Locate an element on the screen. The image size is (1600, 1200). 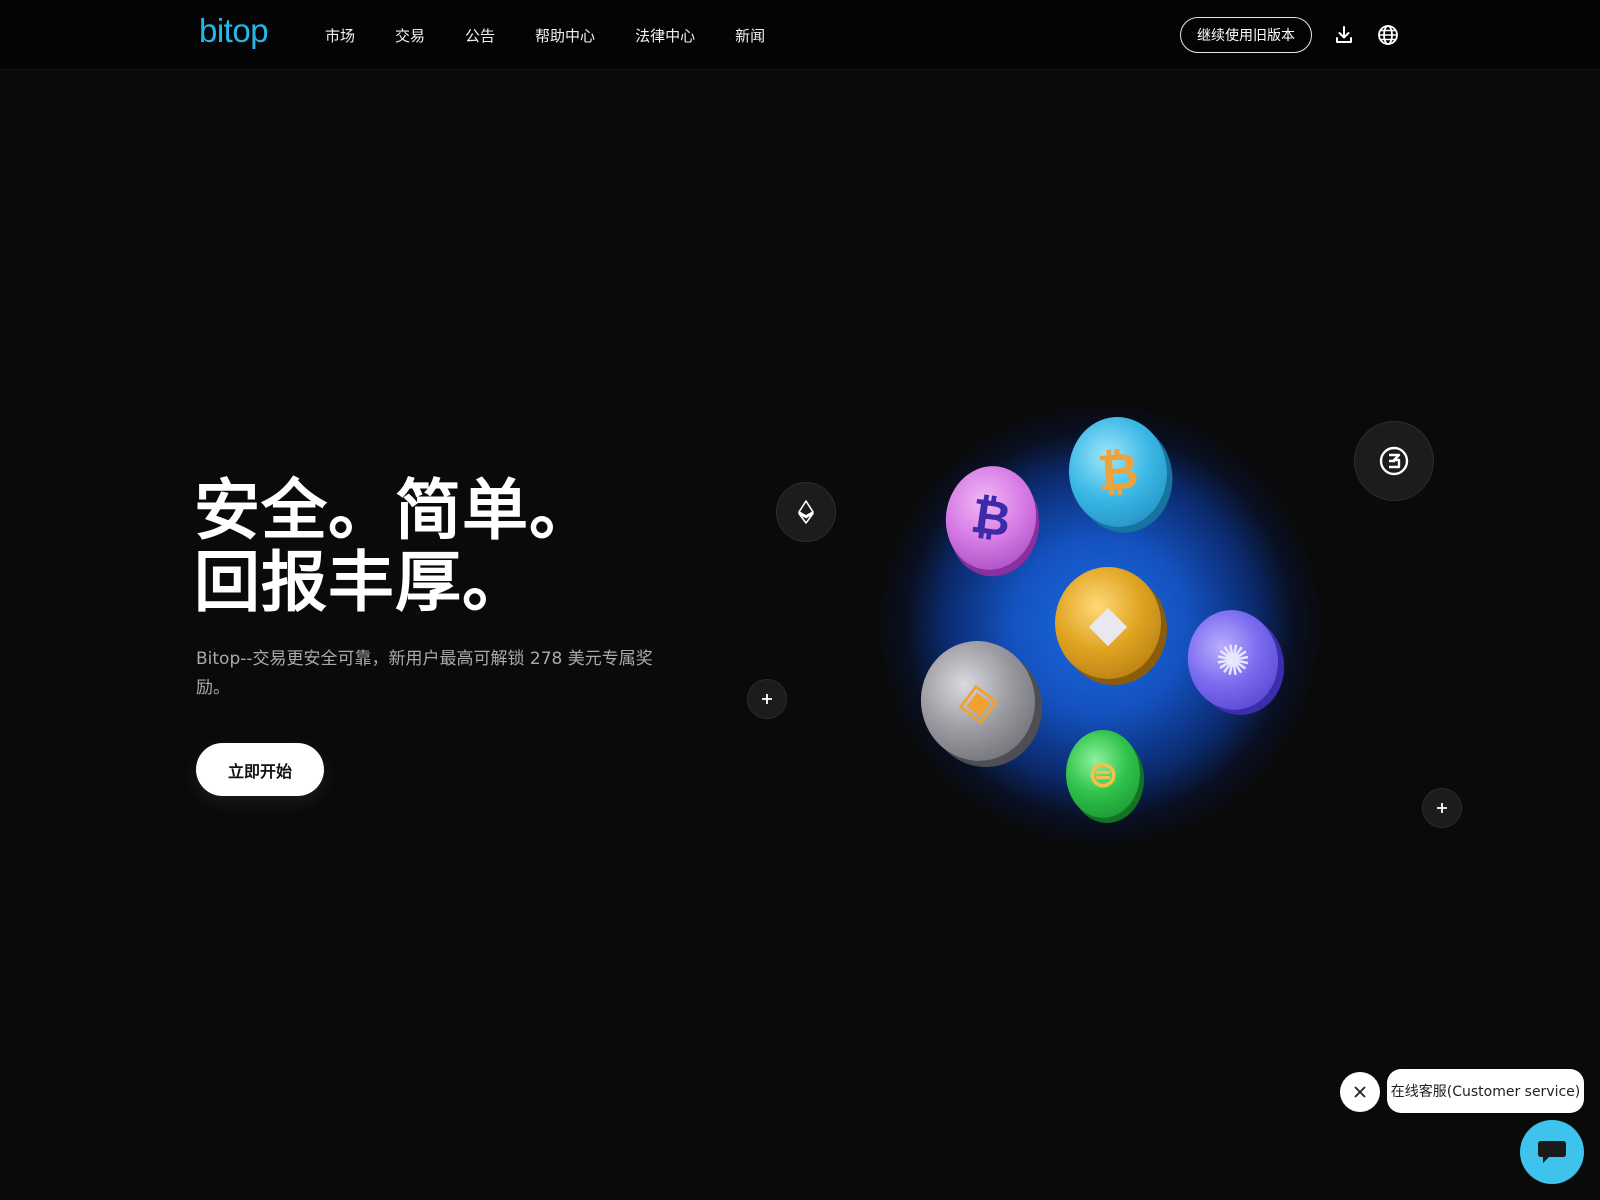
ethereum-icon is located at coordinates (806, 512).